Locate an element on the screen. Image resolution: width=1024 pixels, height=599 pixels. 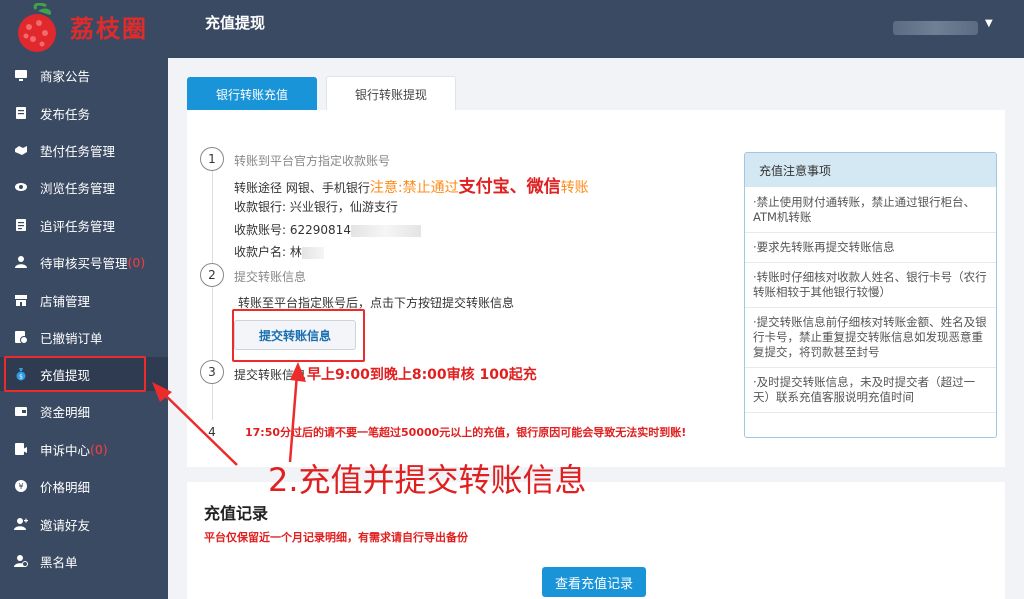
transfer-route-row: 转账途径 网银、手机银行注意:禁止通过支付宝、微信转账 is located at coordinates (411, 184).